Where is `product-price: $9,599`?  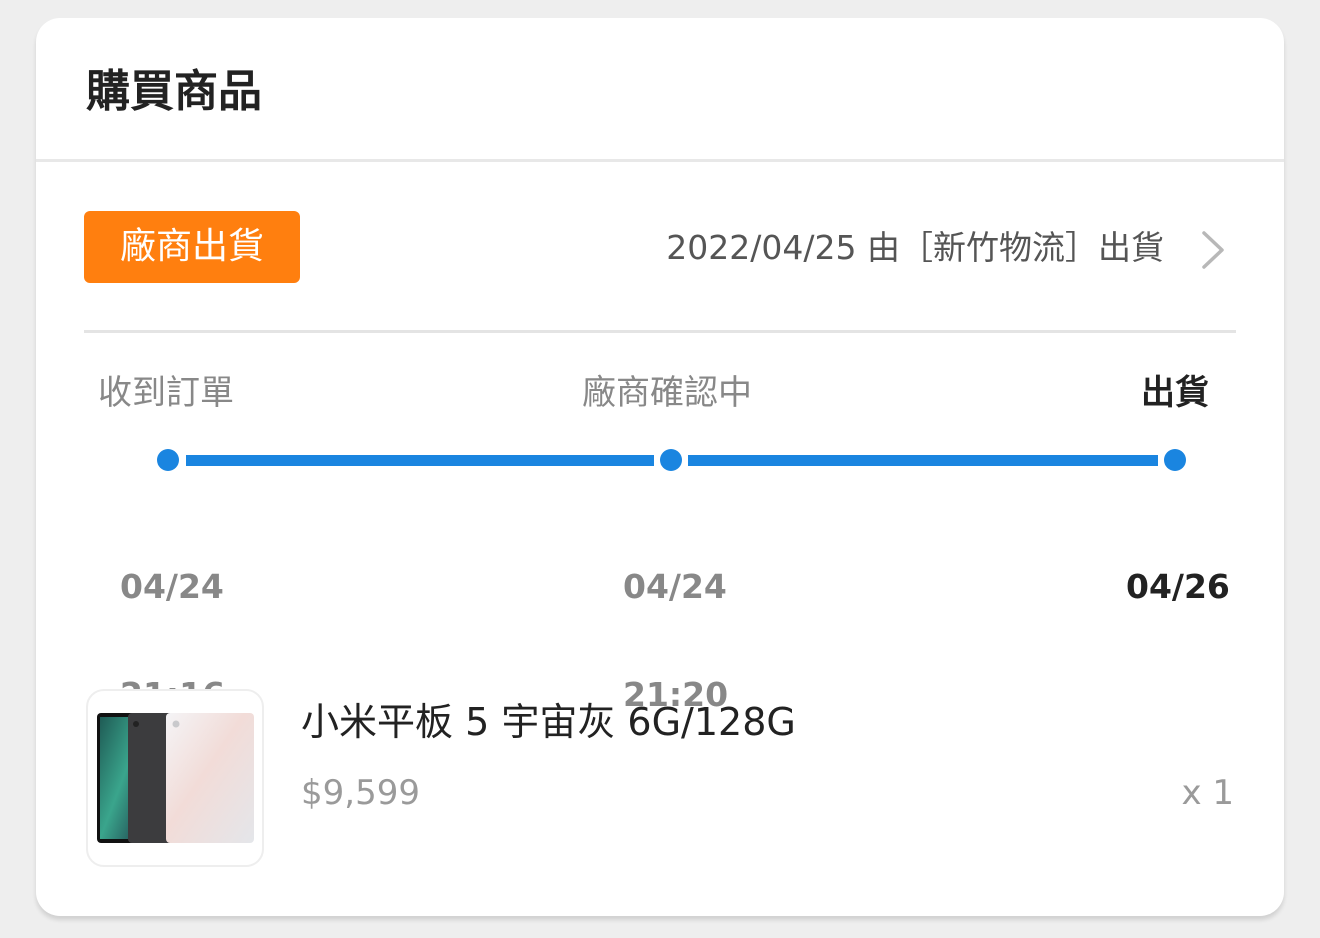 product-price: $9,599 is located at coordinates (360, 793).